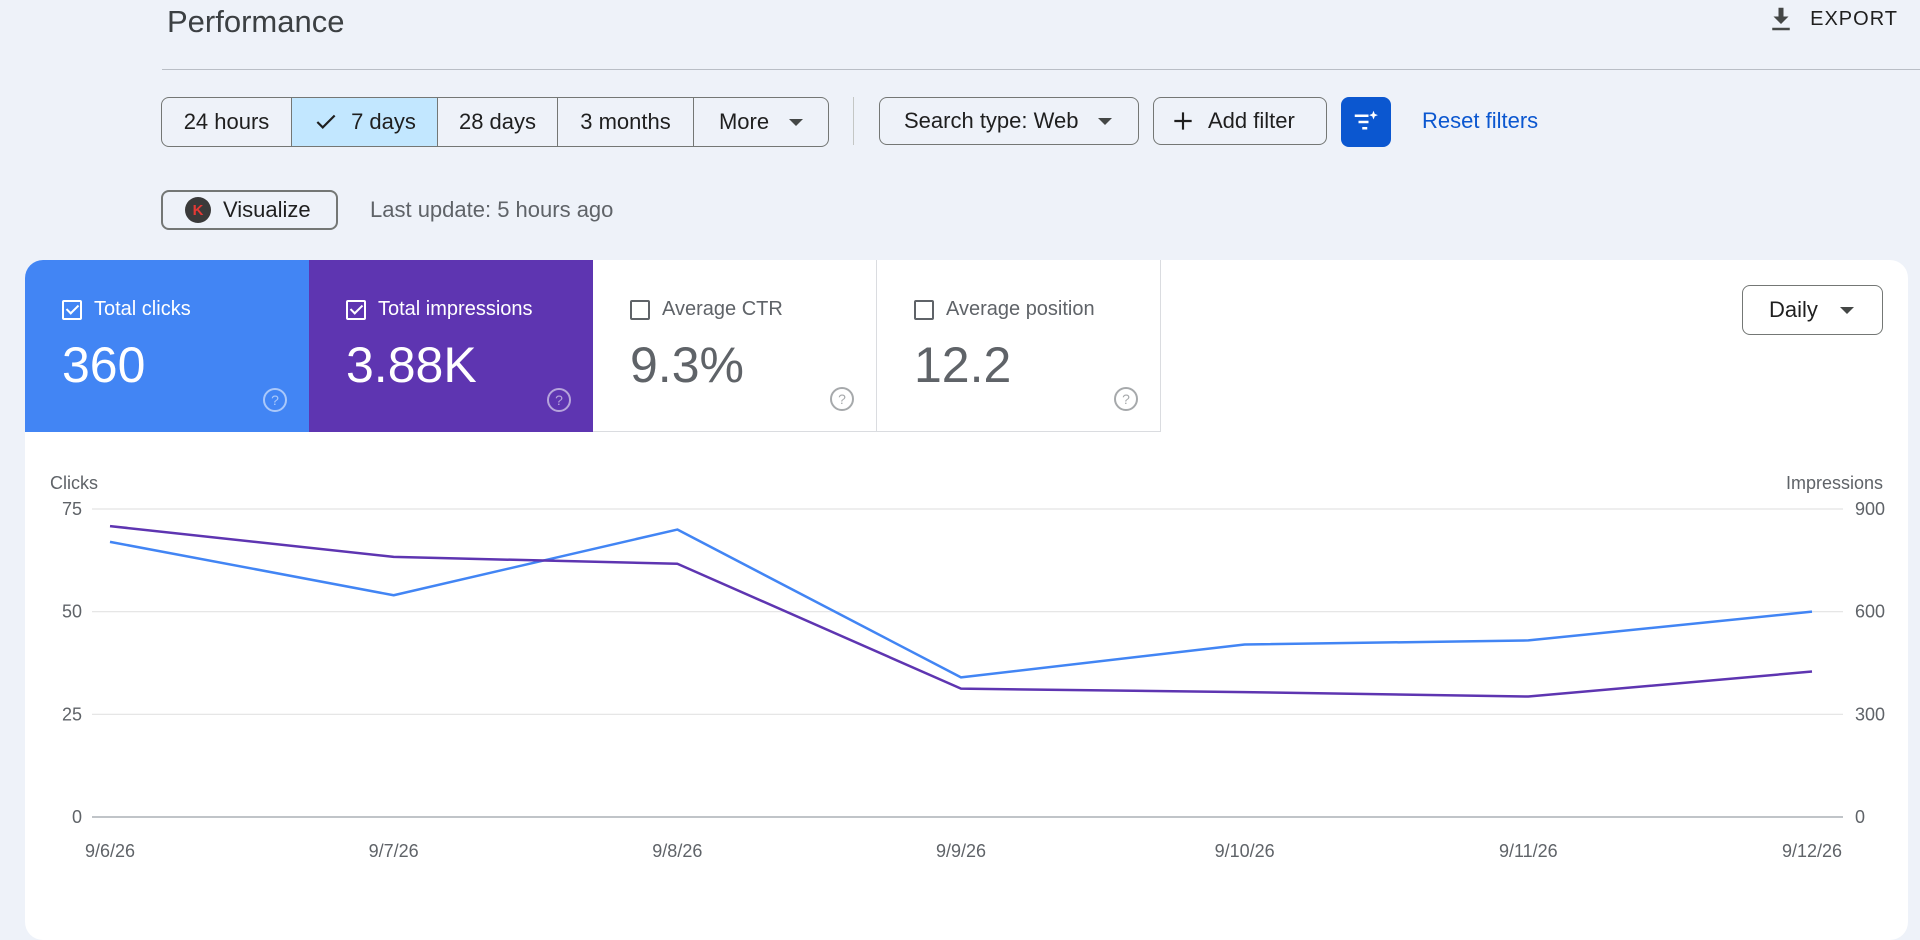 The image size is (1920, 940). Describe the element at coordinates (394, 851) in the screenshot. I see `x-tick-label: 9/7/26` at that location.